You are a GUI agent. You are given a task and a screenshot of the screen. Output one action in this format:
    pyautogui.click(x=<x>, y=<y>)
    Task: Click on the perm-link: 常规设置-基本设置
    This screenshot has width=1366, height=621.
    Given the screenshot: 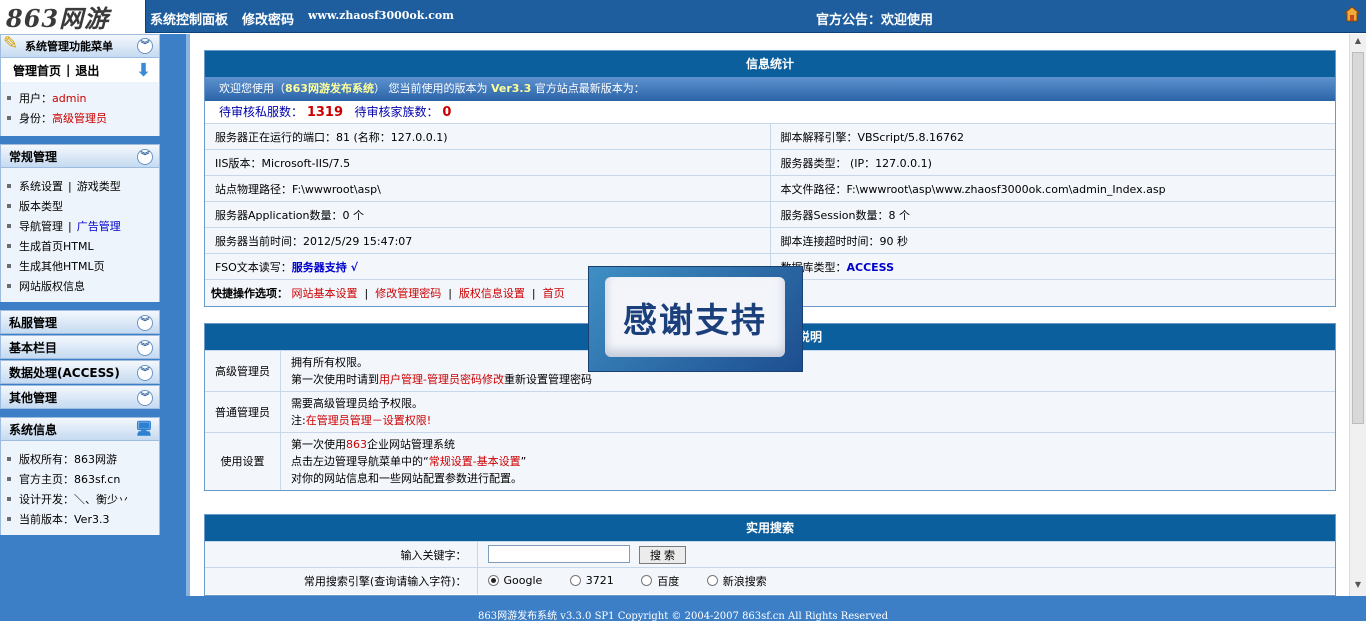 What is the action you would take?
    pyautogui.click(x=475, y=461)
    